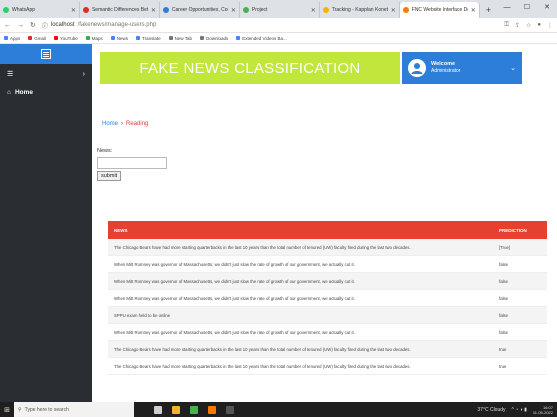  I want to click on bookmark-label: Apps, so click(15, 38).